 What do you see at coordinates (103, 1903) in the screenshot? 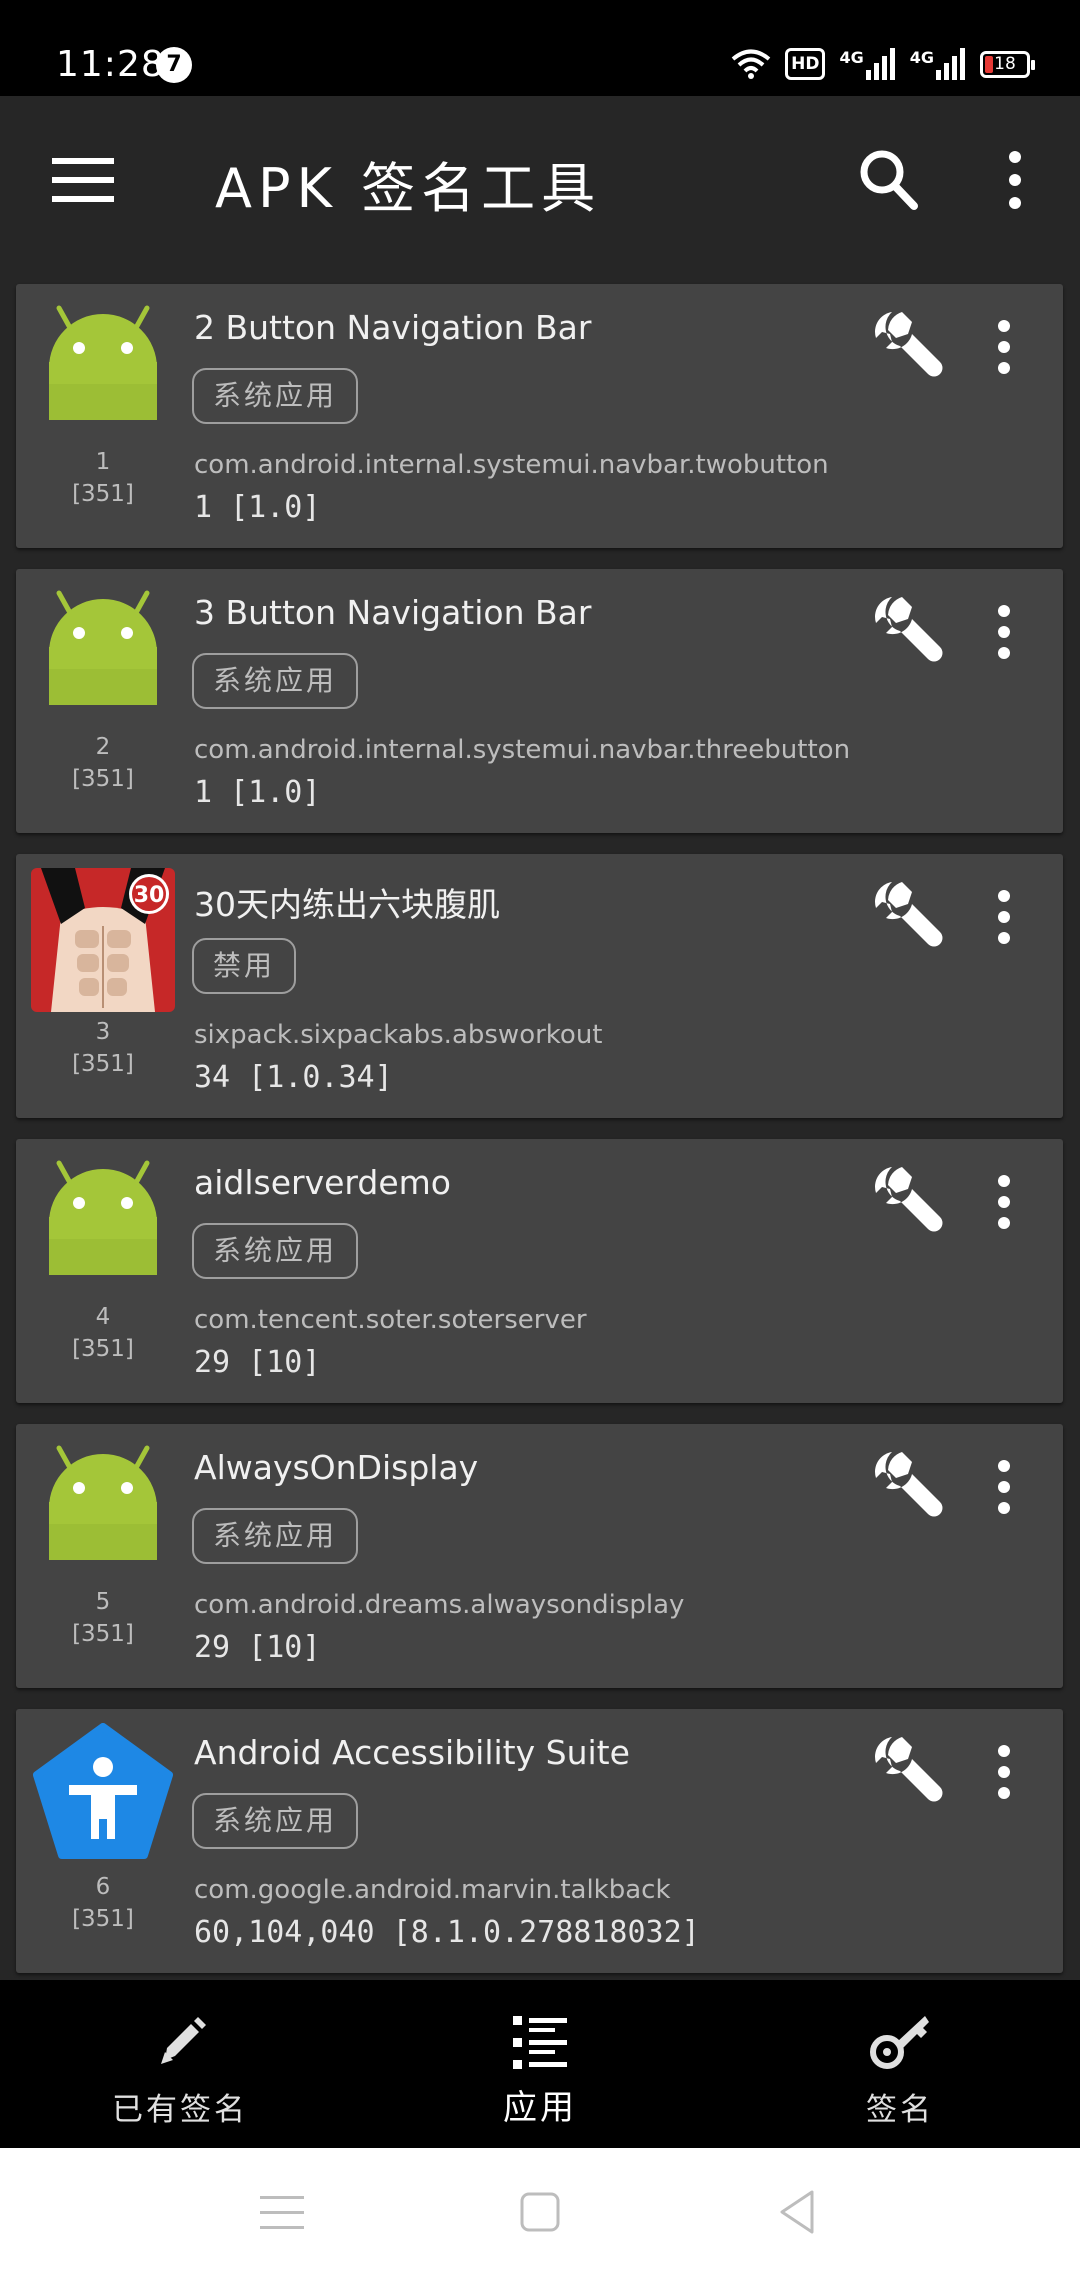
I see `app-index: 6 [351]` at bounding box center [103, 1903].